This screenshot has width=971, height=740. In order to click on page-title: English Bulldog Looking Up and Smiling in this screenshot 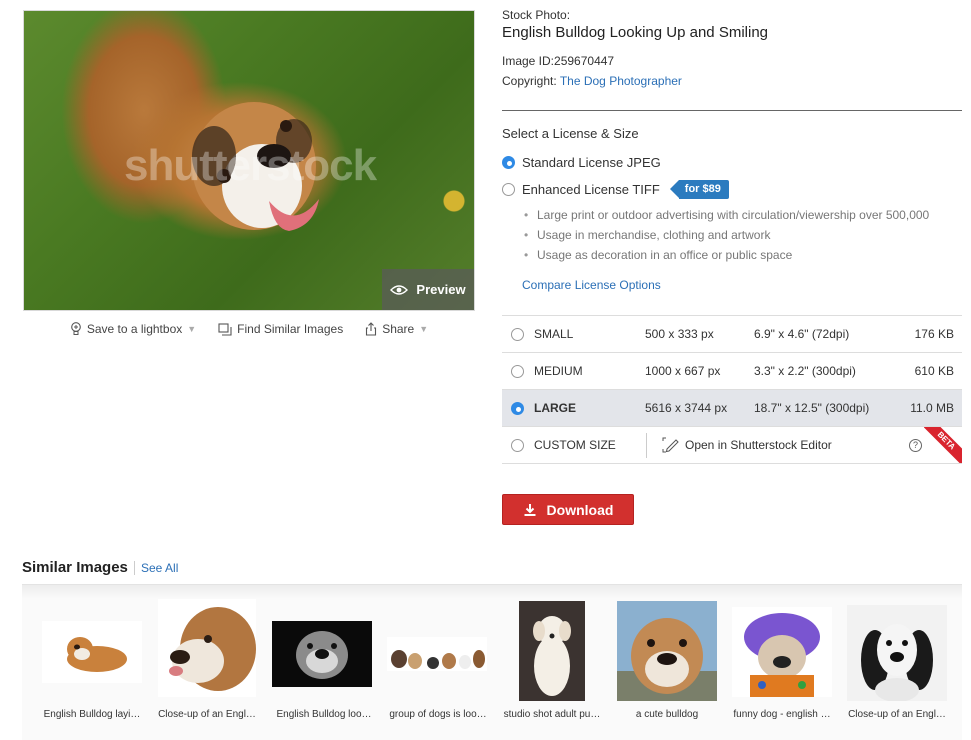, I will do `click(635, 32)`.